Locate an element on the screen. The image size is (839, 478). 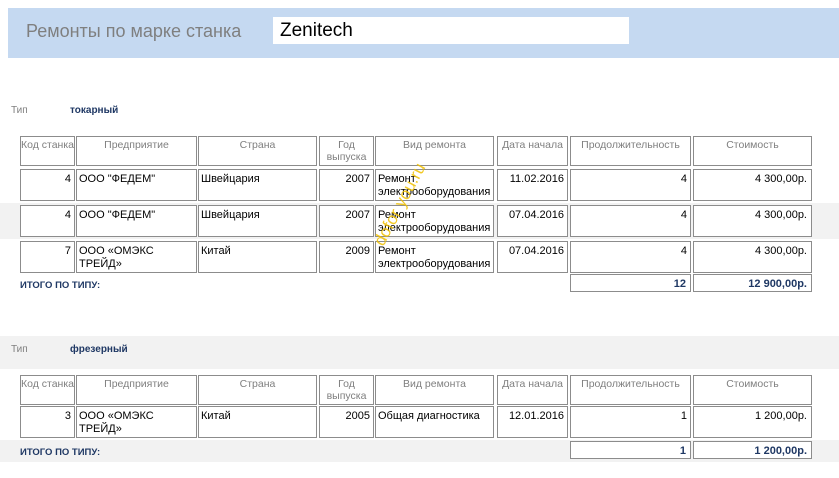
table-cell-date: 11.02.2016 is located at coordinates (532, 185).